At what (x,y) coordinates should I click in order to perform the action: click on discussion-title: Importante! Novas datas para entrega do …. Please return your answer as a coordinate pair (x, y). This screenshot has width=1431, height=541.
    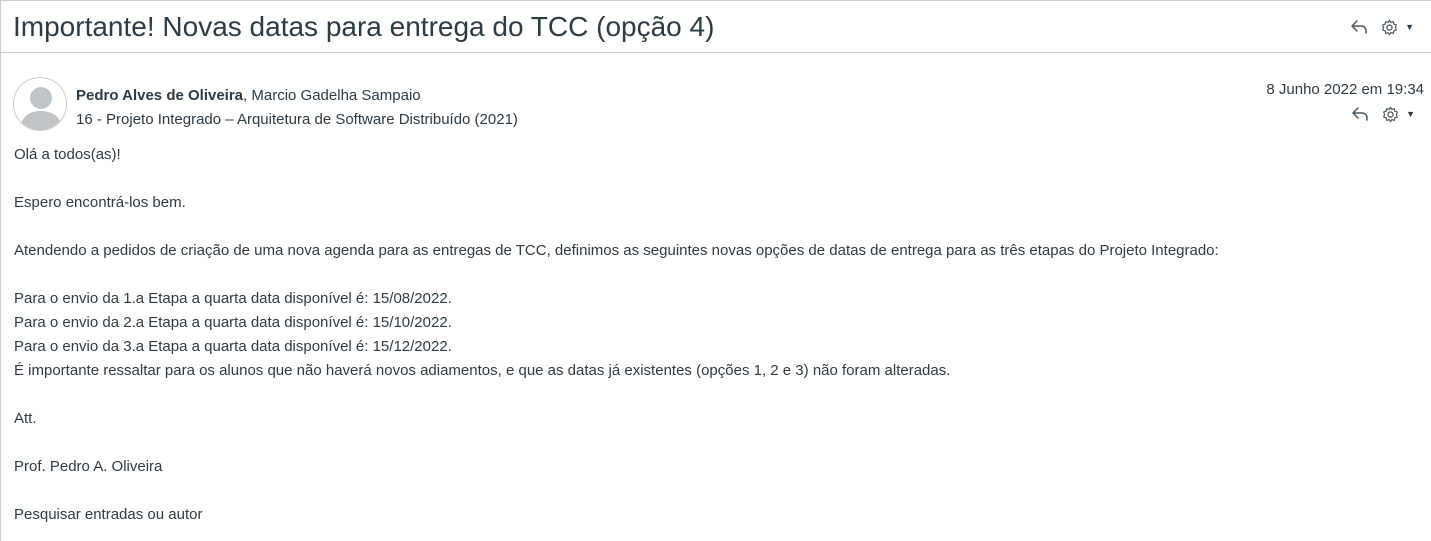
    Looking at the image, I should click on (364, 26).